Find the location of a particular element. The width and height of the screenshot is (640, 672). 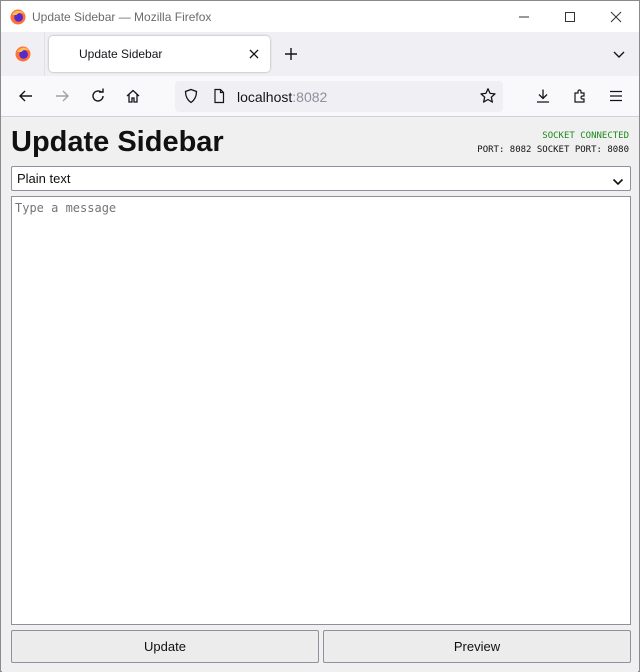

star-icon is located at coordinates (488, 95).